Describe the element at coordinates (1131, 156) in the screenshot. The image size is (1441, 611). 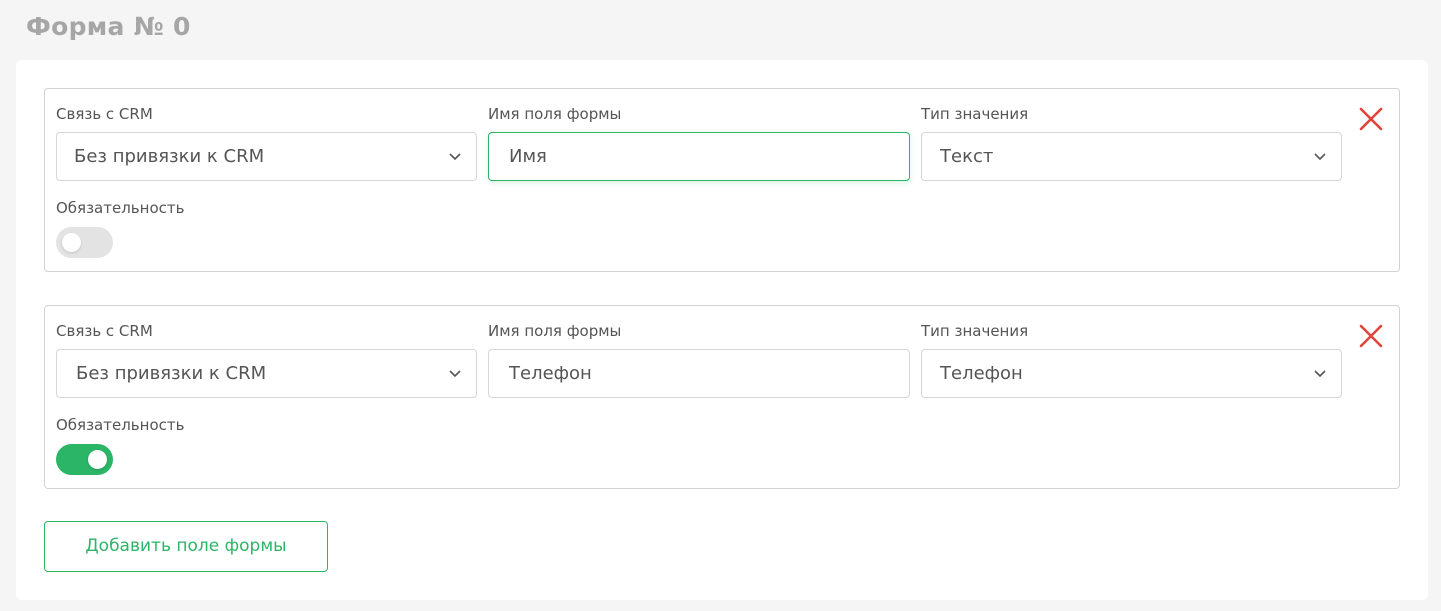
I see `value-type-select: Текст` at that location.